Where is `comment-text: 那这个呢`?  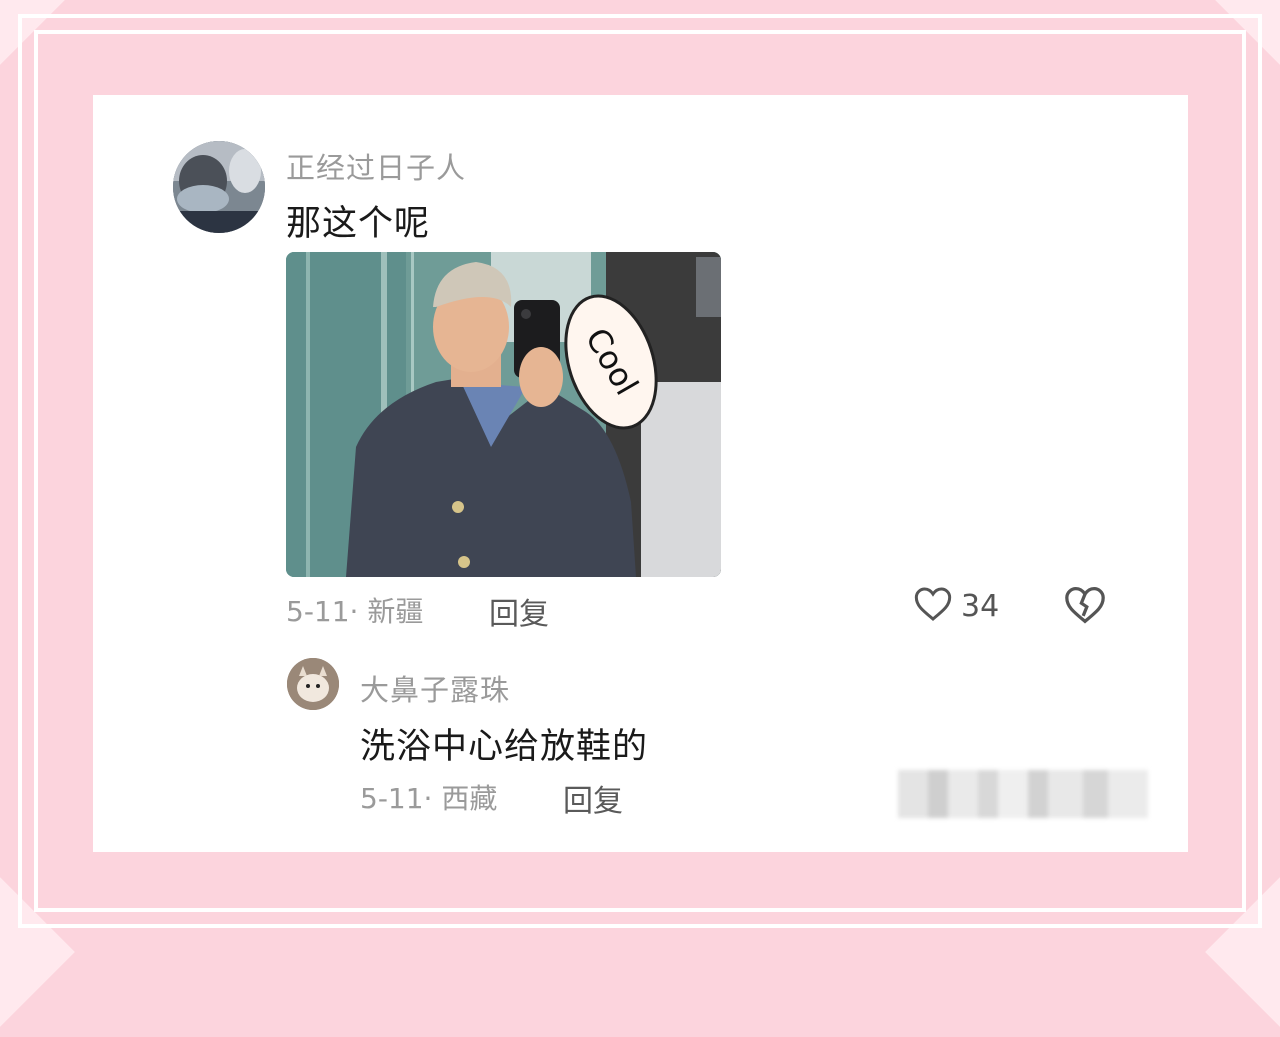
comment-text: 那这个呢 is located at coordinates (358, 224).